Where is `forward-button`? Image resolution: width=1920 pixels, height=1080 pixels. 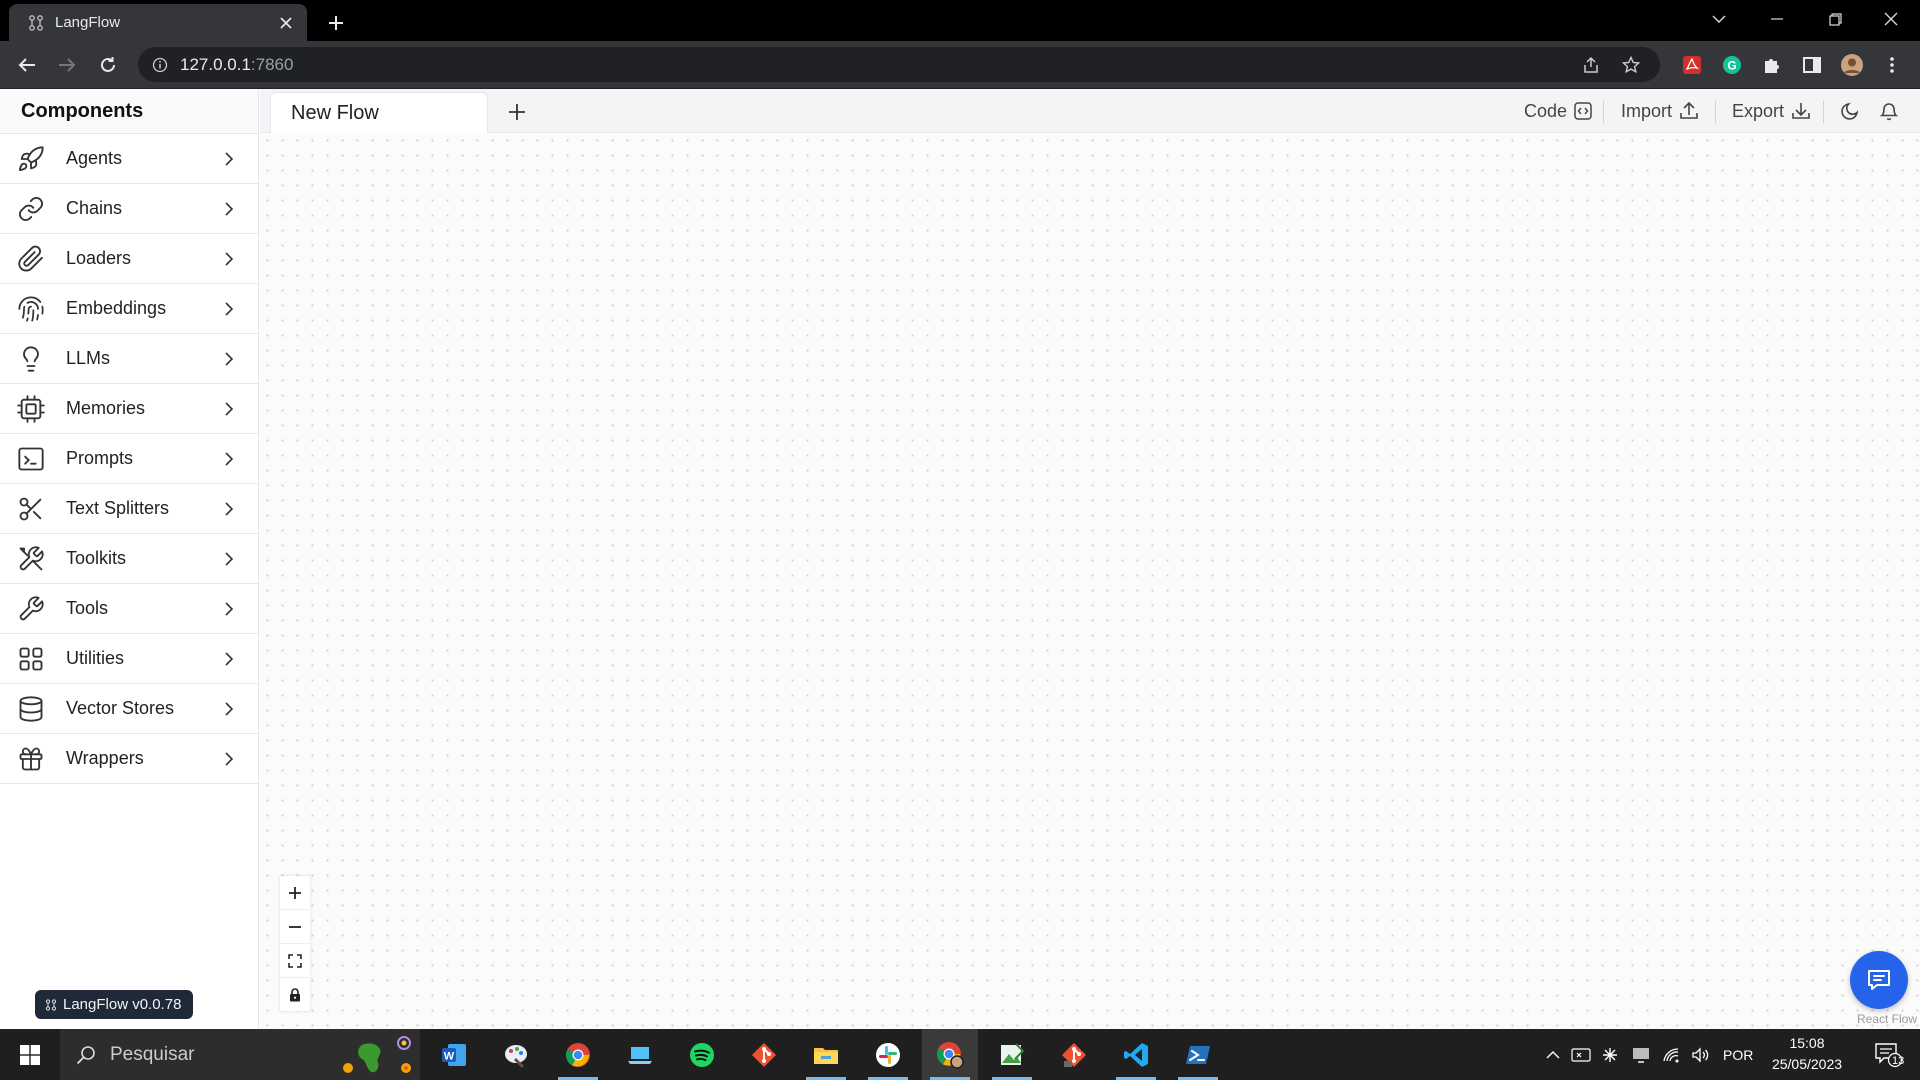
forward-button is located at coordinates (67, 65).